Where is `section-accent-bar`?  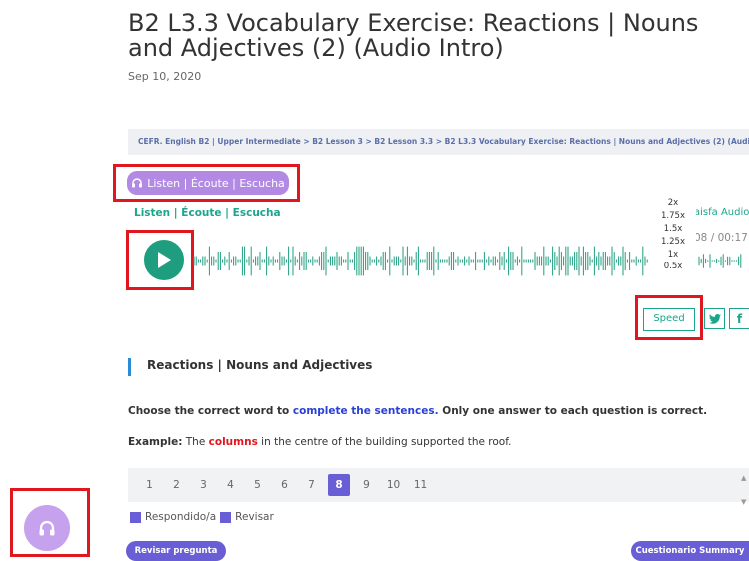 section-accent-bar is located at coordinates (129, 367).